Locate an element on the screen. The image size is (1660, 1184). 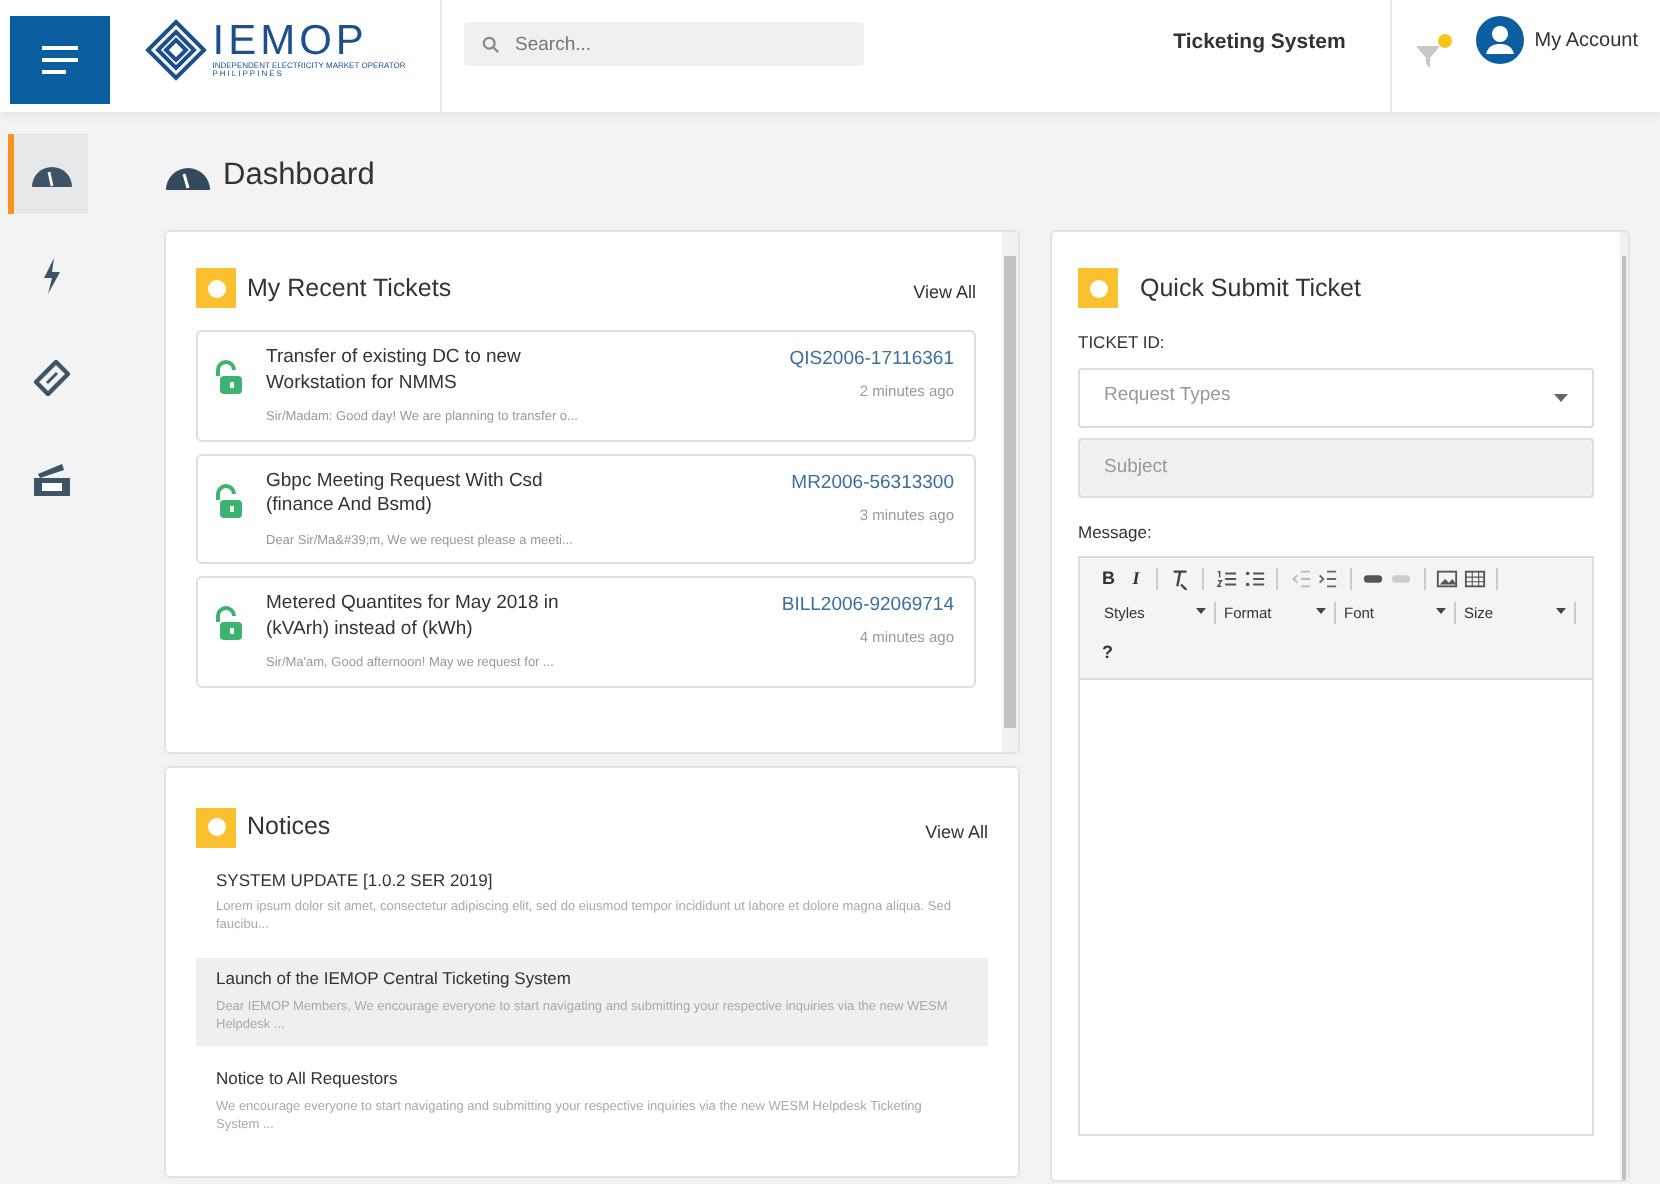
indent-icon is located at coordinates (1327, 579).